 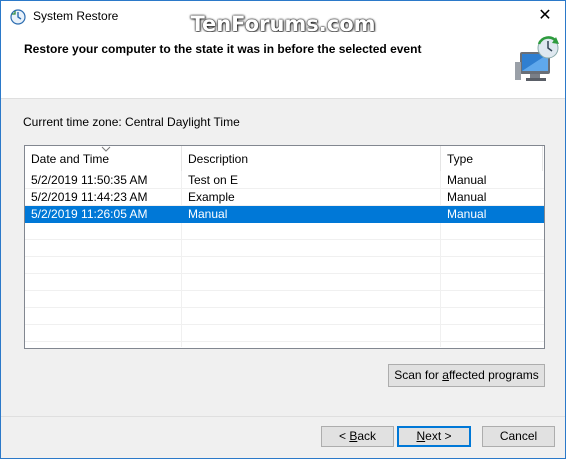 What do you see at coordinates (283, 416) in the screenshot?
I see `footer-divider` at bounding box center [283, 416].